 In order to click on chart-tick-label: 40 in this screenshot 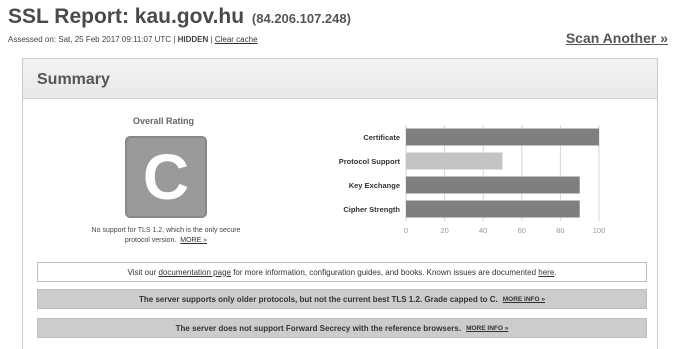, I will do `click(483, 230)`.